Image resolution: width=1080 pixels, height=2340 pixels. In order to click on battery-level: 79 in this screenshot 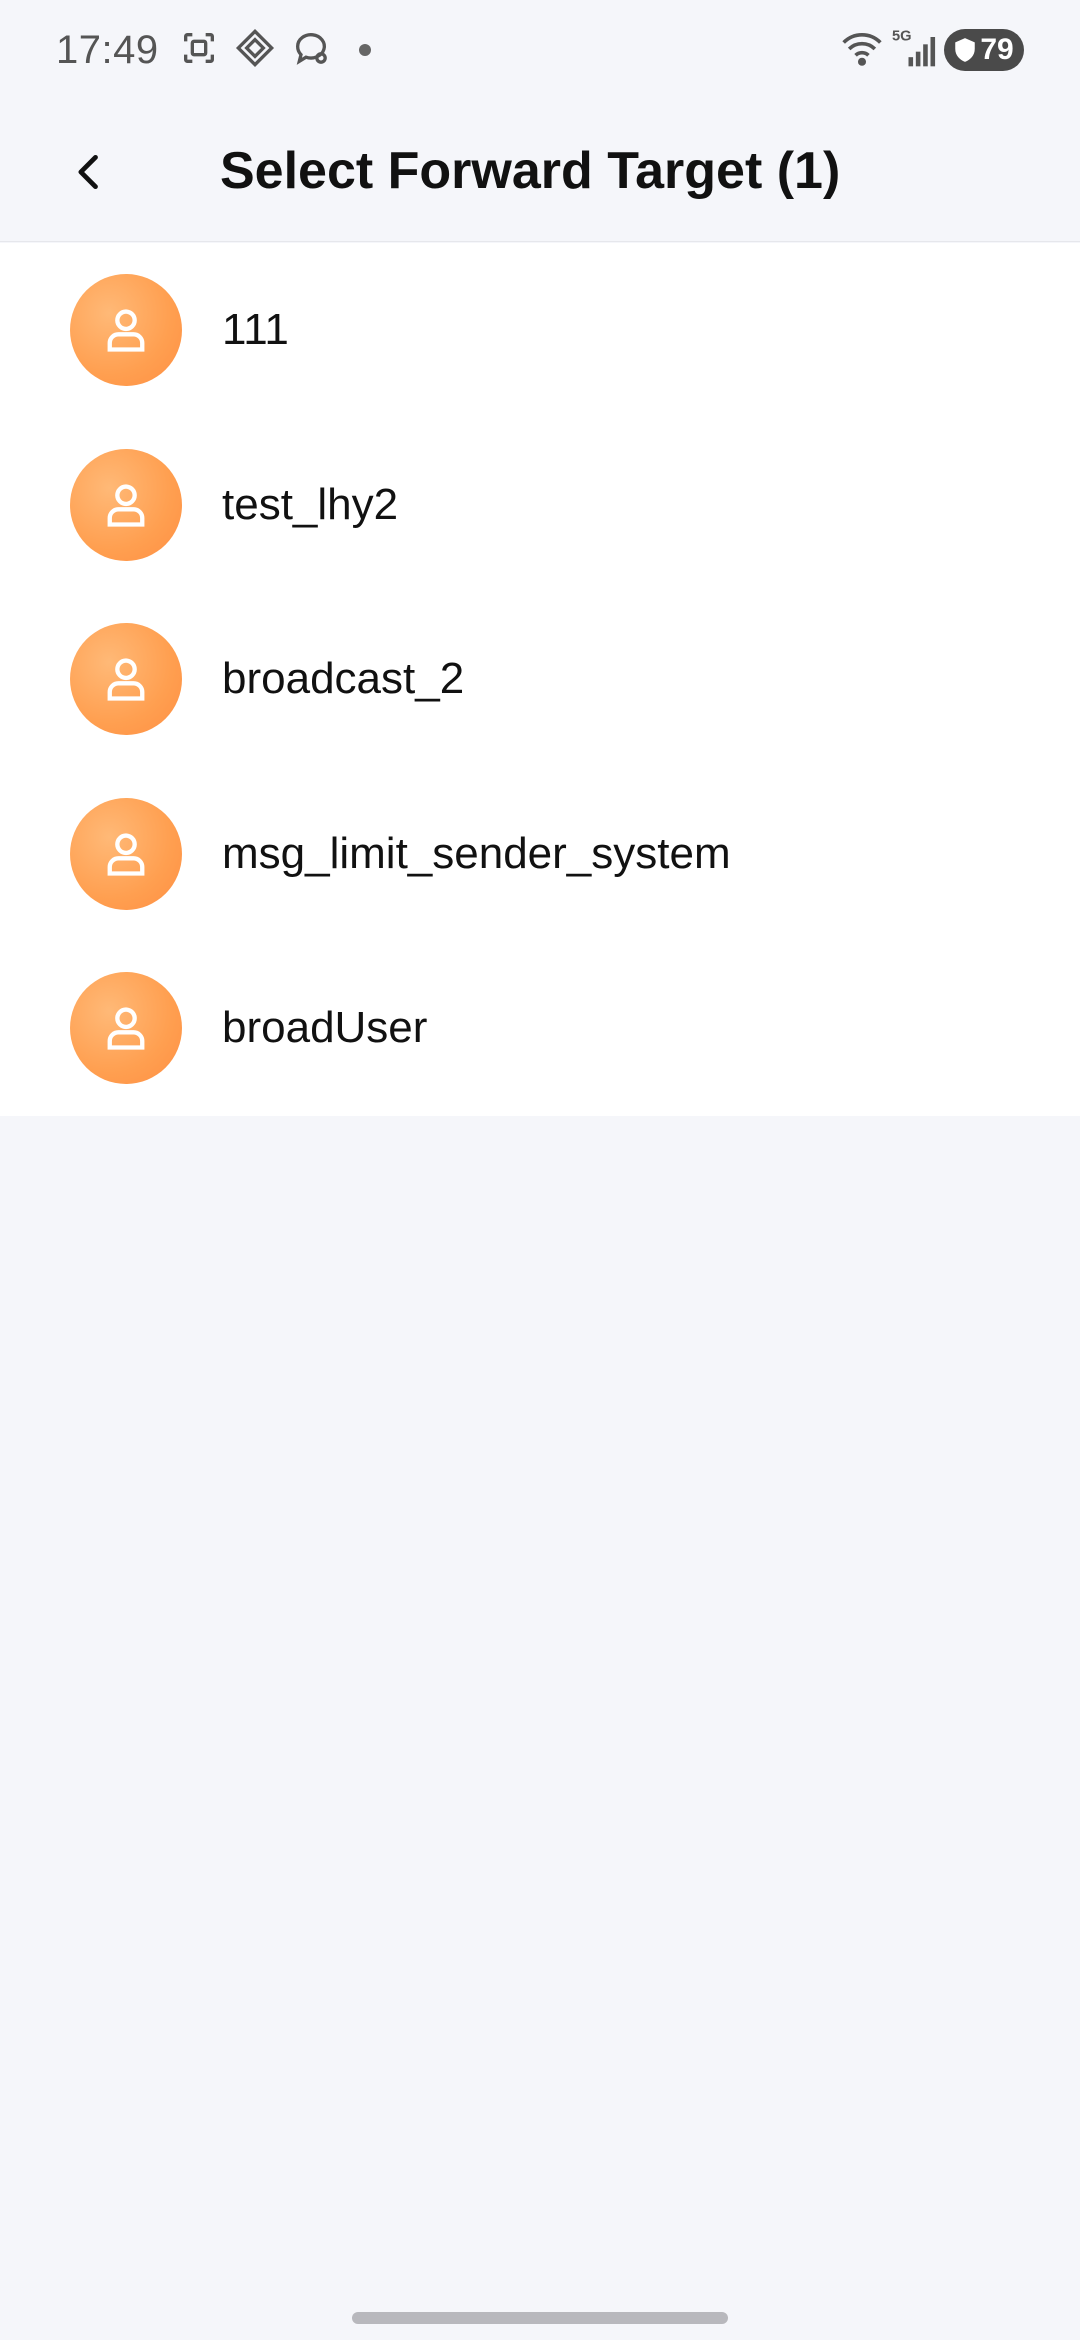, I will do `click(997, 49)`.